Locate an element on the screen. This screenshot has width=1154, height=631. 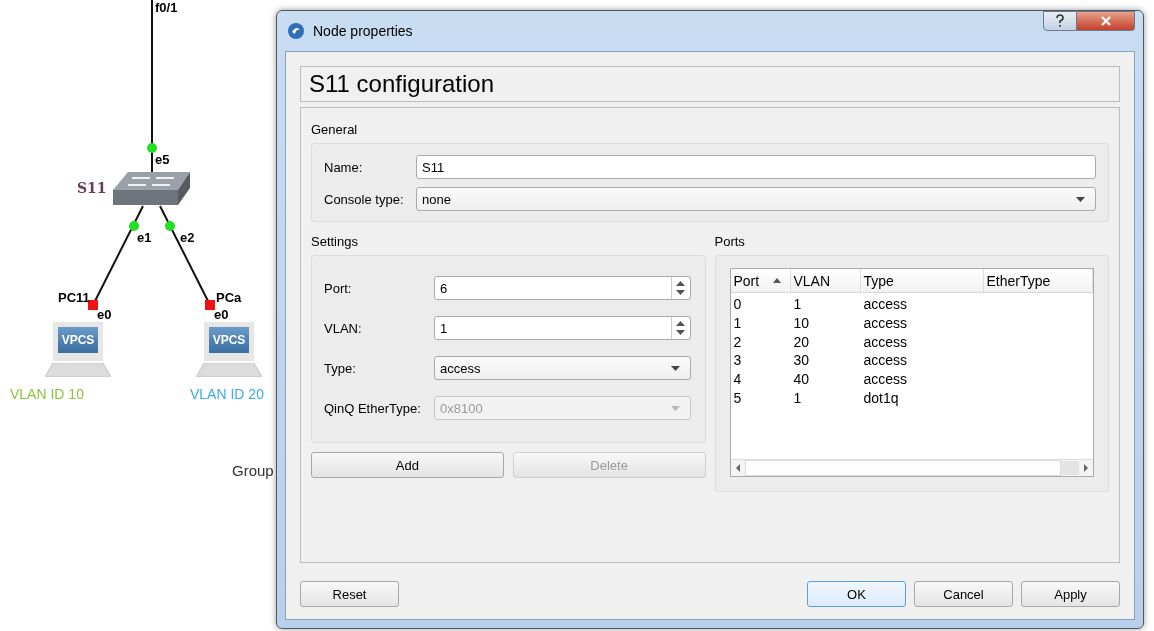
action-button: Add is located at coordinates (407, 465).